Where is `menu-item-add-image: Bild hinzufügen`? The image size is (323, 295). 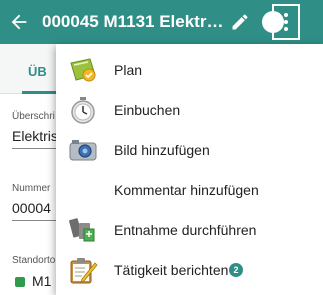
menu-item-add-image: Bild hinzufügen is located at coordinates (189, 150).